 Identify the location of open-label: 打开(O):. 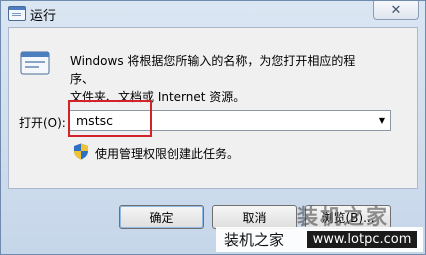
(42, 123).